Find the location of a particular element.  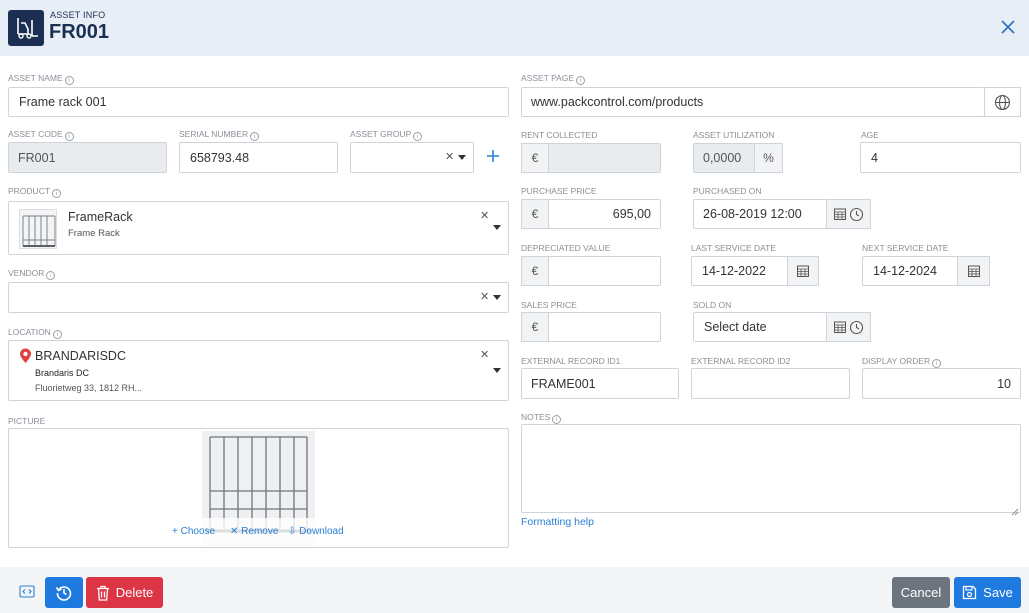

asset-page-value: www.packcontrol.com/products is located at coordinates (617, 102).